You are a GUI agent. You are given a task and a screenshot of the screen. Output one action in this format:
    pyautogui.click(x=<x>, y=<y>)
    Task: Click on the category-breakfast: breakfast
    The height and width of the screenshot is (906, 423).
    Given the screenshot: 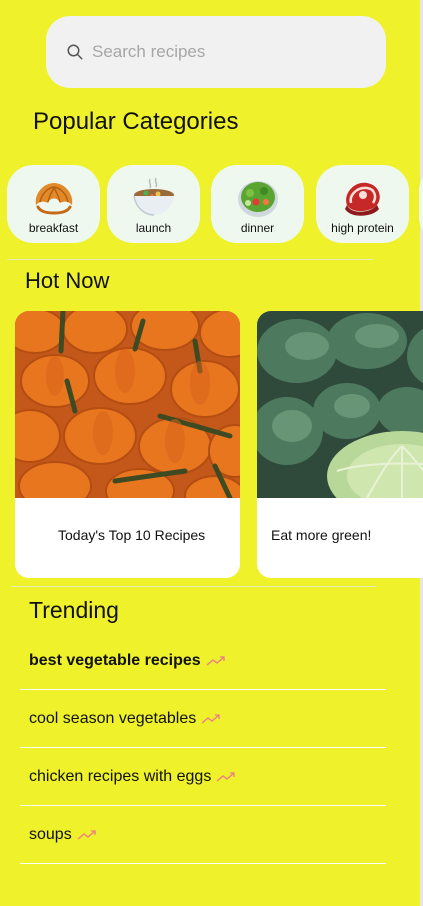 What is the action you would take?
    pyautogui.click(x=53, y=204)
    